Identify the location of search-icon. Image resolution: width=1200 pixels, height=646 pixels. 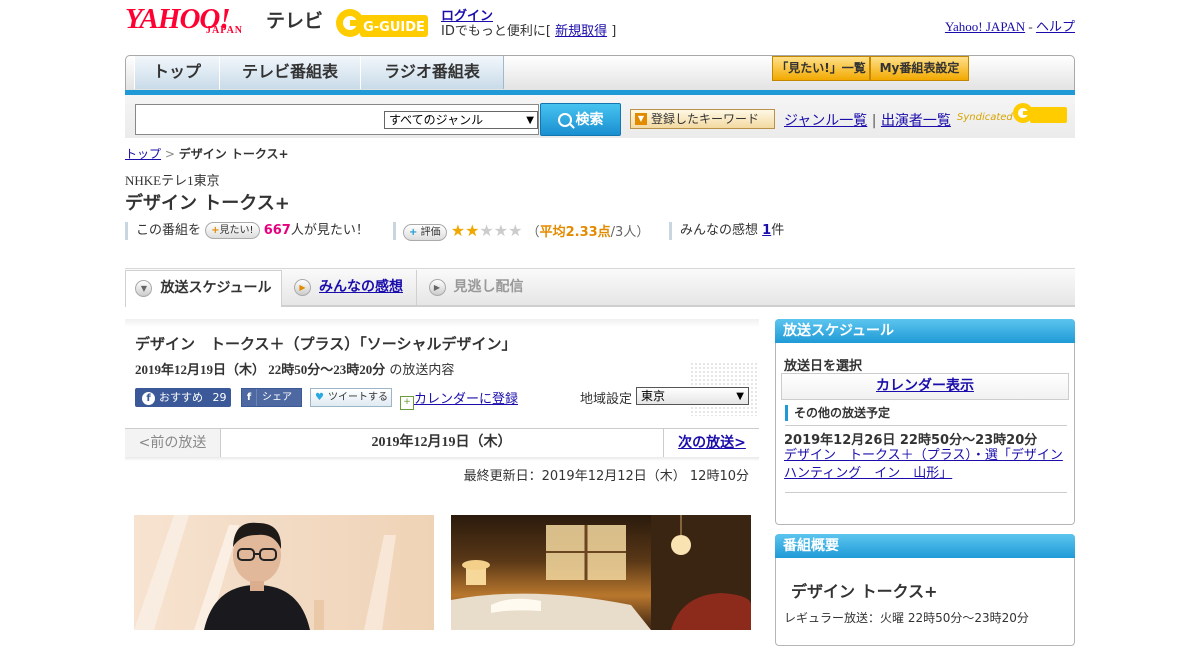
(564, 120).